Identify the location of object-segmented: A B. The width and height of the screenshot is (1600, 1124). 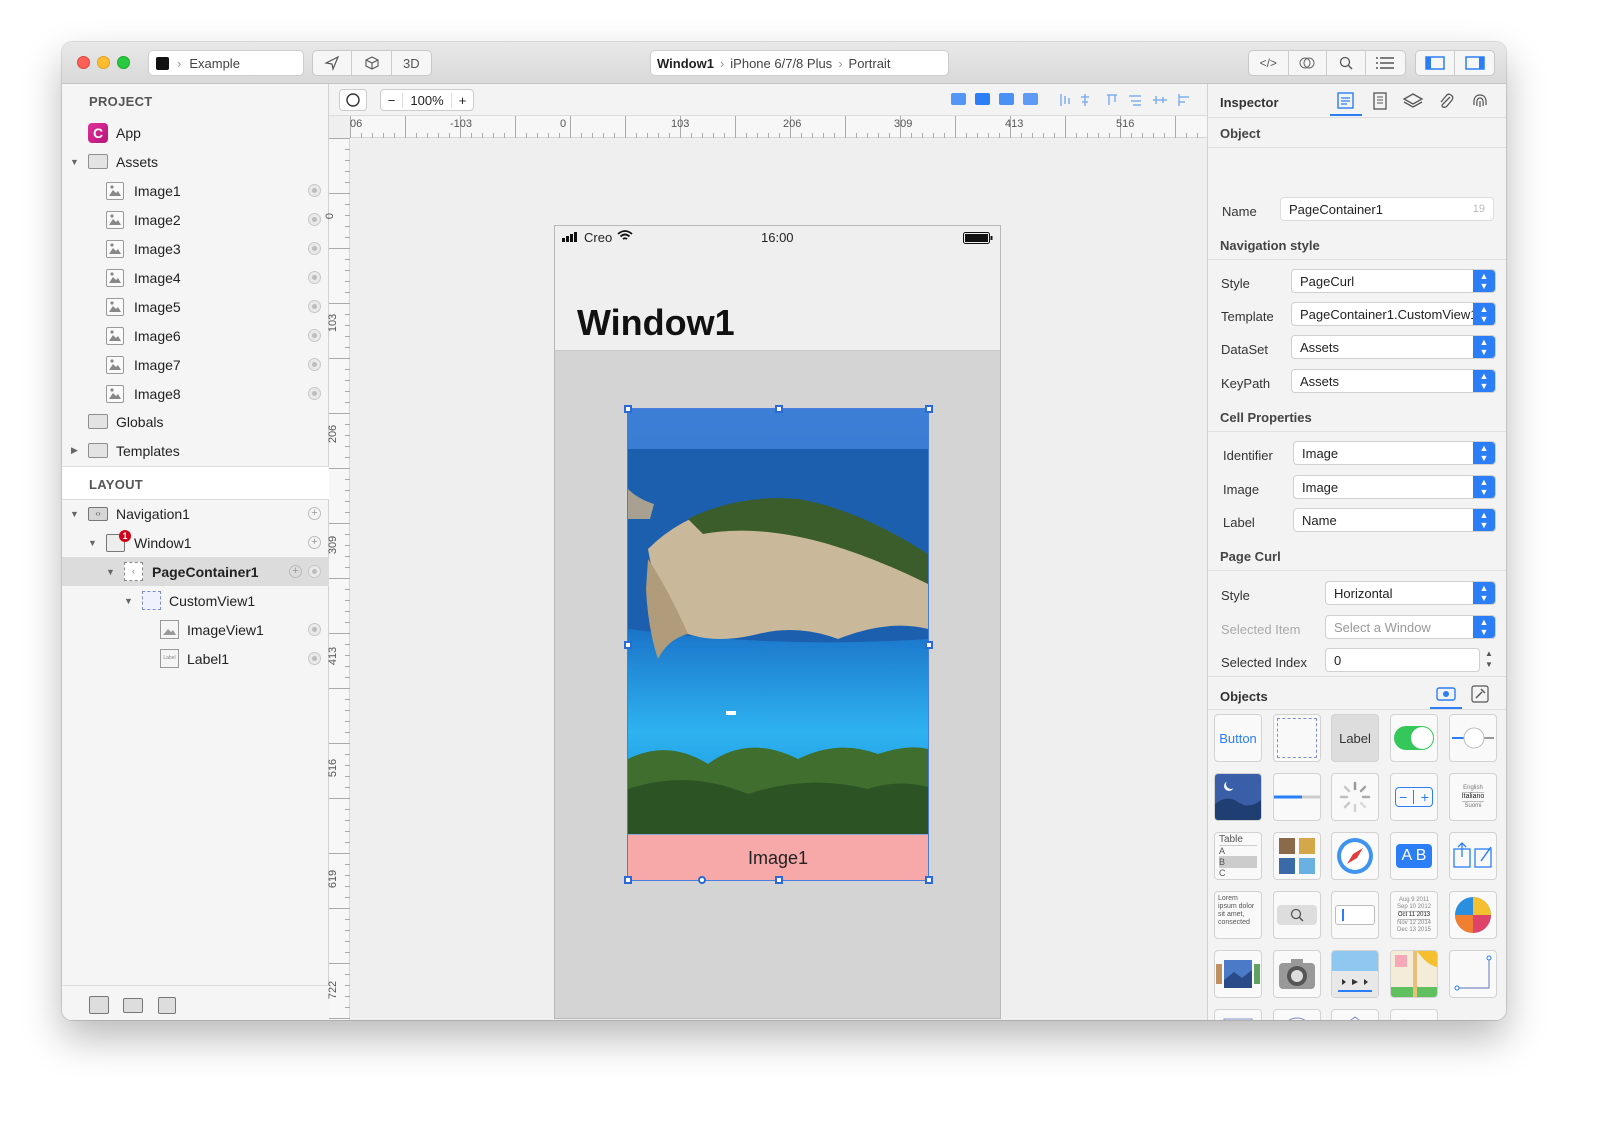
(1414, 856).